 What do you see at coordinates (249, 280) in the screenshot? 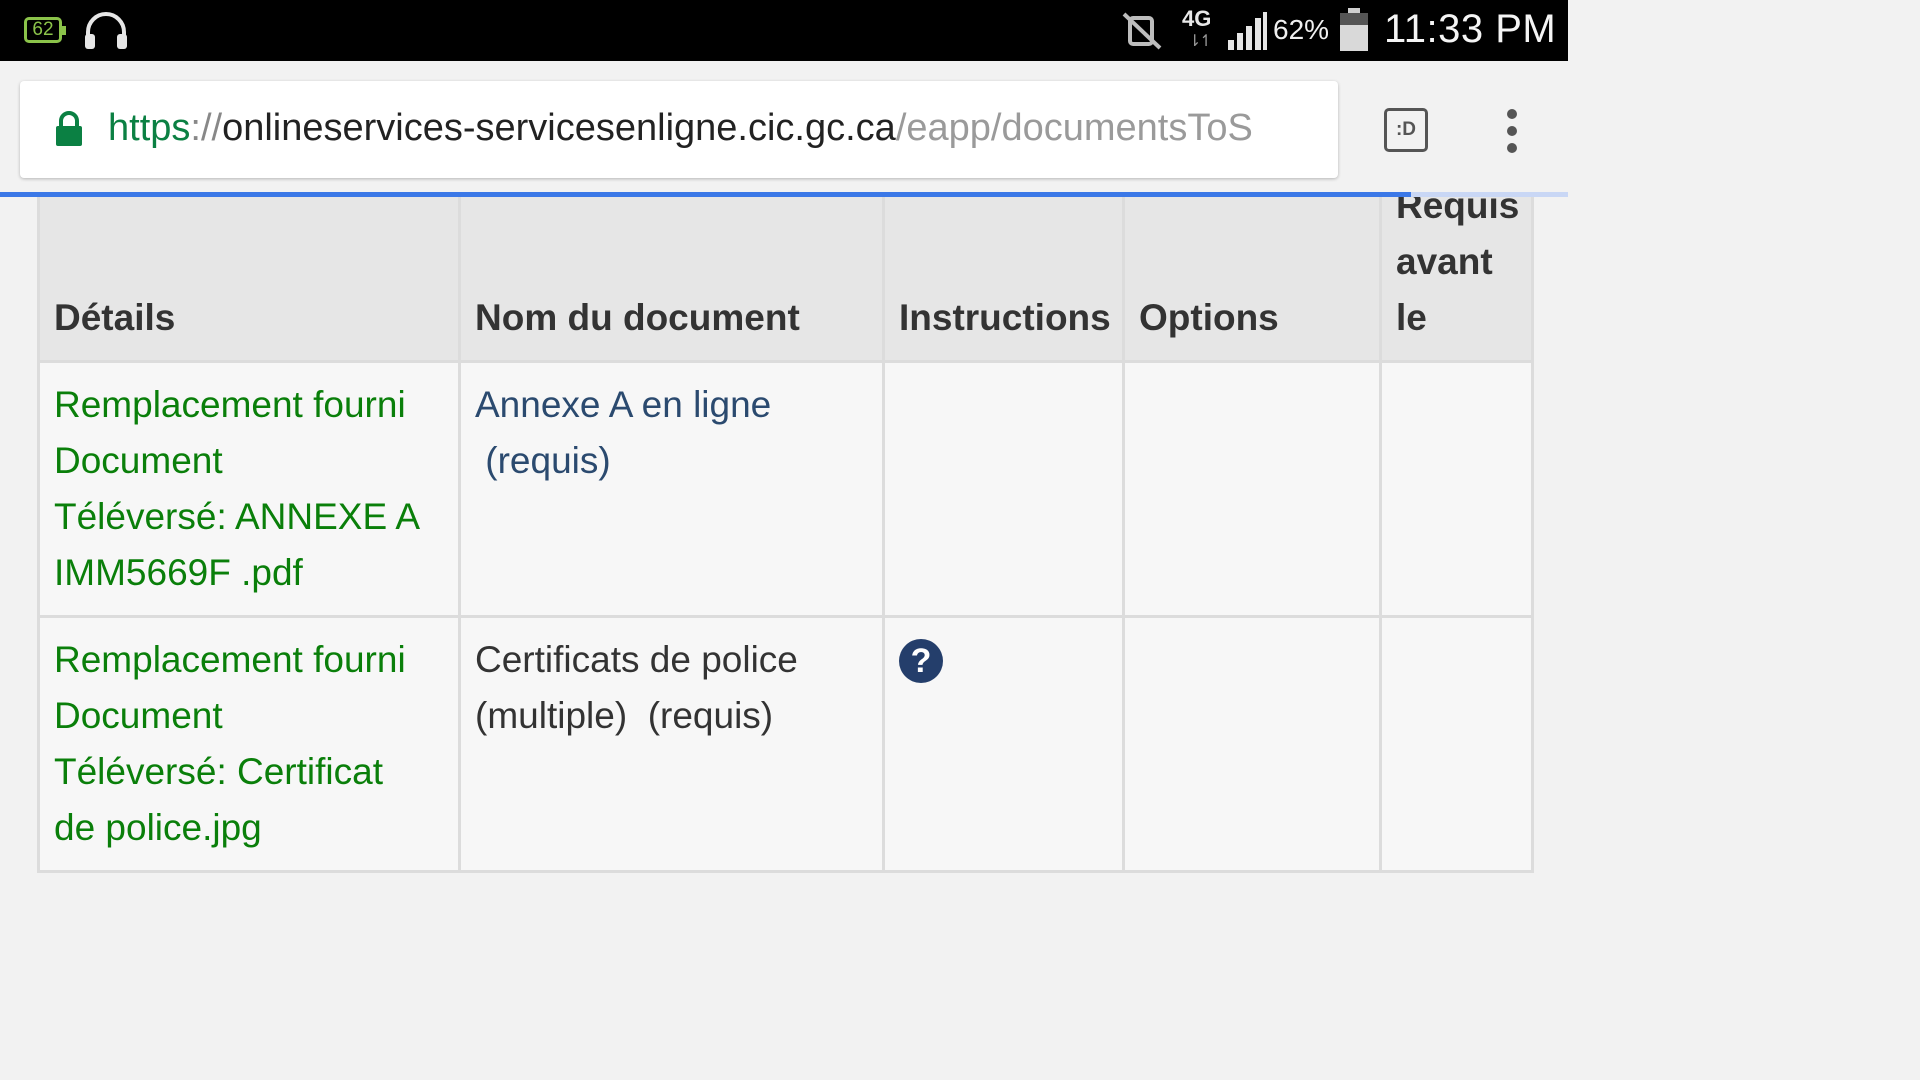
I see `header-details: Détails` at bounding box center [249, 280].